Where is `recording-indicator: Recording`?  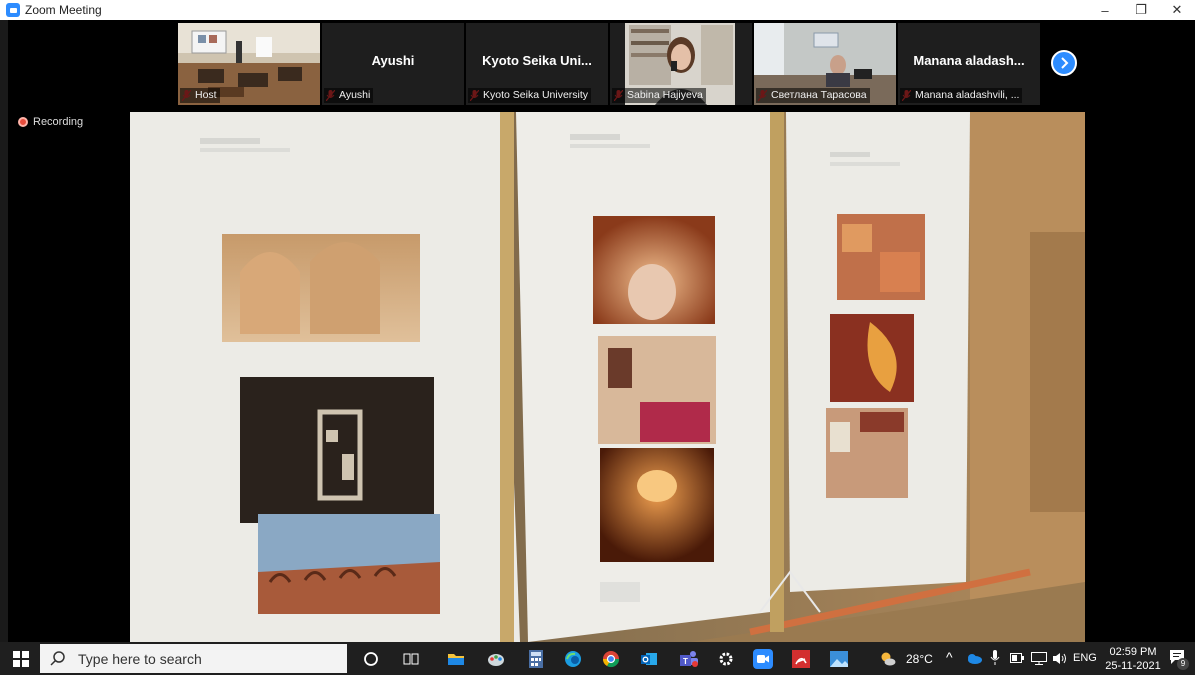 recording-indicator: Recording is located at coordinates (50, 122).